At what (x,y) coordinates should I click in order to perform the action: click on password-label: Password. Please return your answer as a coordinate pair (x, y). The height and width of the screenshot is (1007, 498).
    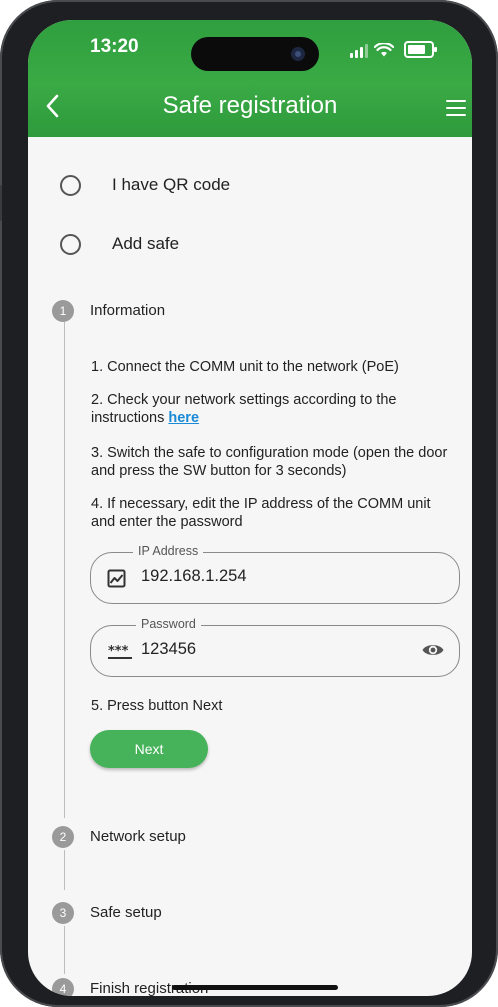
    Looking at the image, I should click on (168, 624).